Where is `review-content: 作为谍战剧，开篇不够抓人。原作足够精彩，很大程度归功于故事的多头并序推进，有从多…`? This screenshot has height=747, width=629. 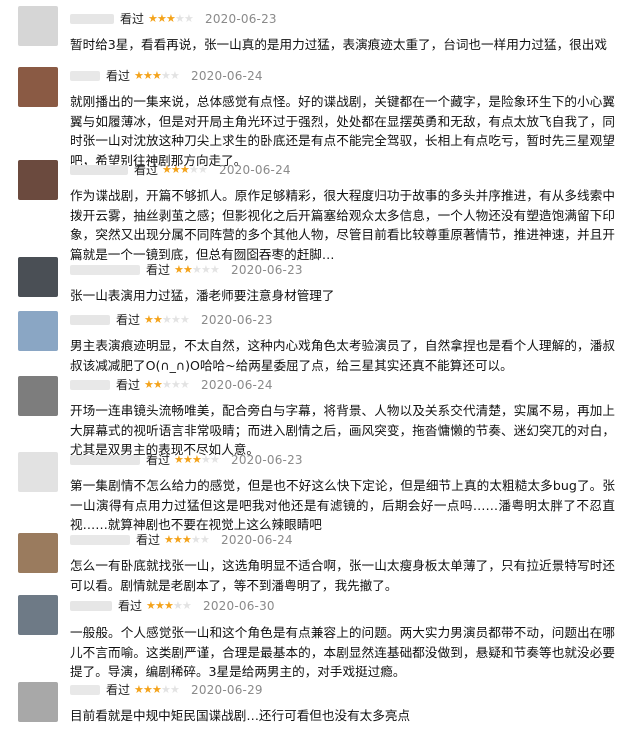 review-content: 作为谍战剧，开篇不够抓人。原作足够精彩，很大程度归功于故事的多头并序推进，有从多… is located at coordinates (342, 225).